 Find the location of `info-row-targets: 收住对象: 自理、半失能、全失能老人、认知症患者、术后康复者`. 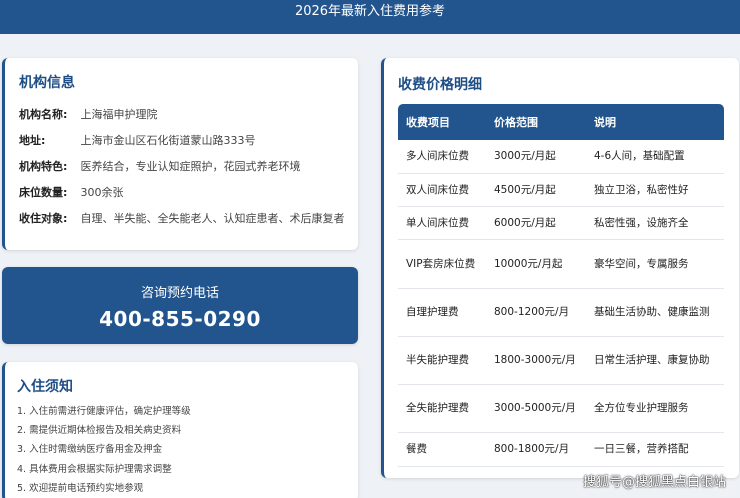

info-row-targets: 收住对象: 自理、半失能、全失能老人、认知症患者、术后康复者 is located at coordinates (188, 219).